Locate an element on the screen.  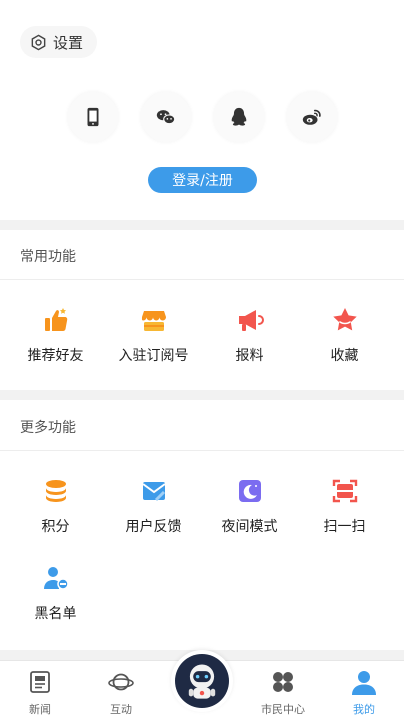
report-tip-item: 报料 is located at coordinates (249, 340).